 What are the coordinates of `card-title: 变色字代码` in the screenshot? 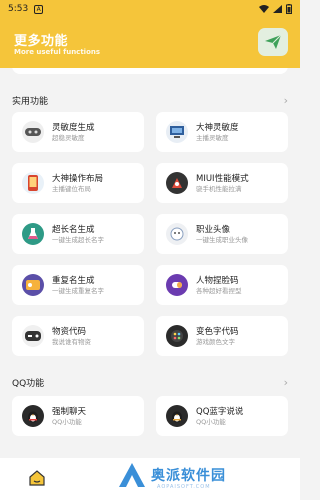 It's located at (217, 331).